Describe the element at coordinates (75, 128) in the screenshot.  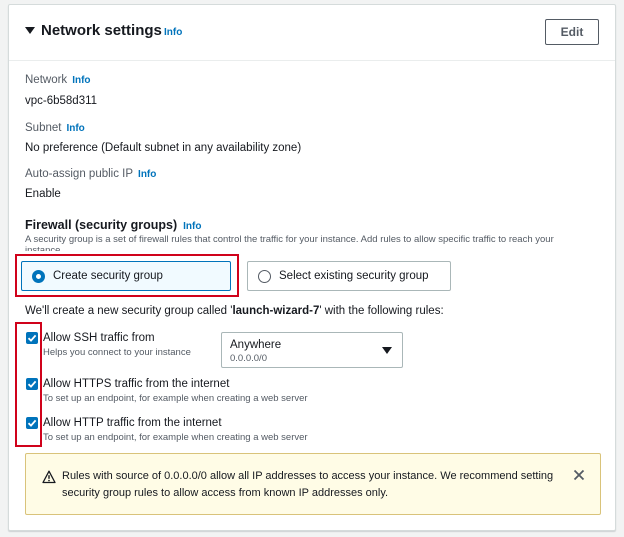
I see `subnet-info-link: Info` at that location.